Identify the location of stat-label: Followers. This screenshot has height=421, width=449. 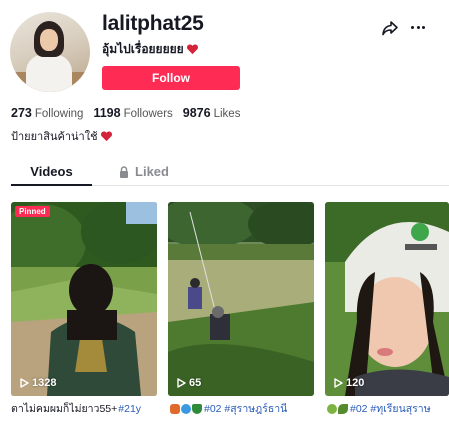
(148, 114).